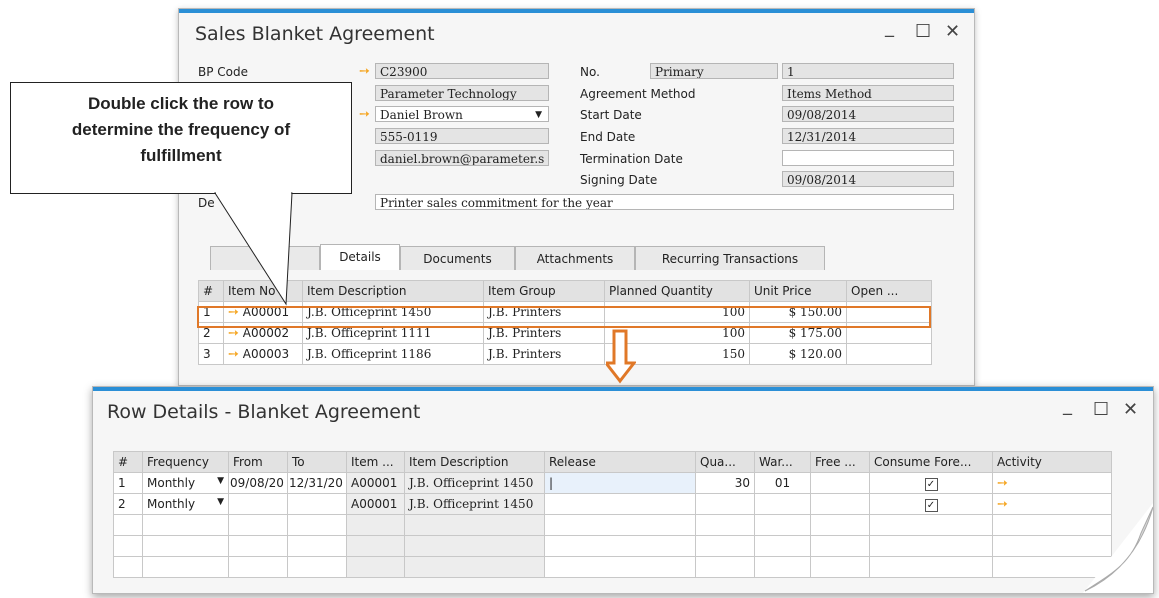 This screenshot has height=598, width=1159. Describe the element at coordinates (393, 354) in the screenshot. I see `item-description-cell: J.B. Officeprint 1186` at that location.